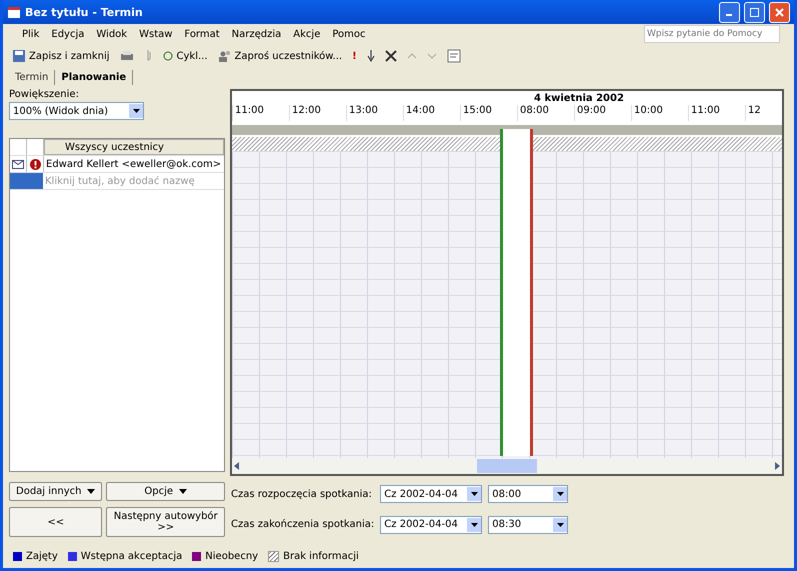 This screenshot has height=571, width=797. What do you see at coordinates (156, 34) in the screenshot?
I see `menu-item: Wstaw` at bounding box center [156, 34].